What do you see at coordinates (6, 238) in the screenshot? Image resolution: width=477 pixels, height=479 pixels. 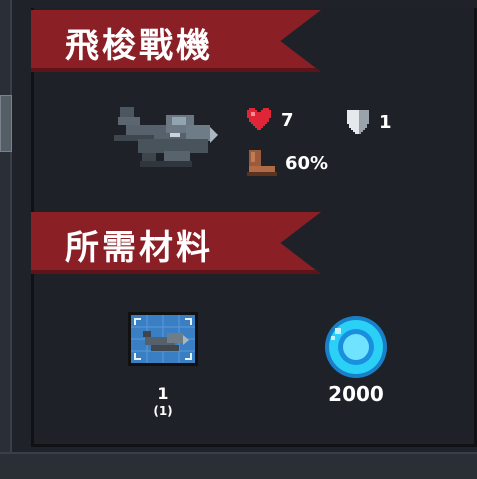 I see `left-scroll-strip` at bounding box center [6, 238].